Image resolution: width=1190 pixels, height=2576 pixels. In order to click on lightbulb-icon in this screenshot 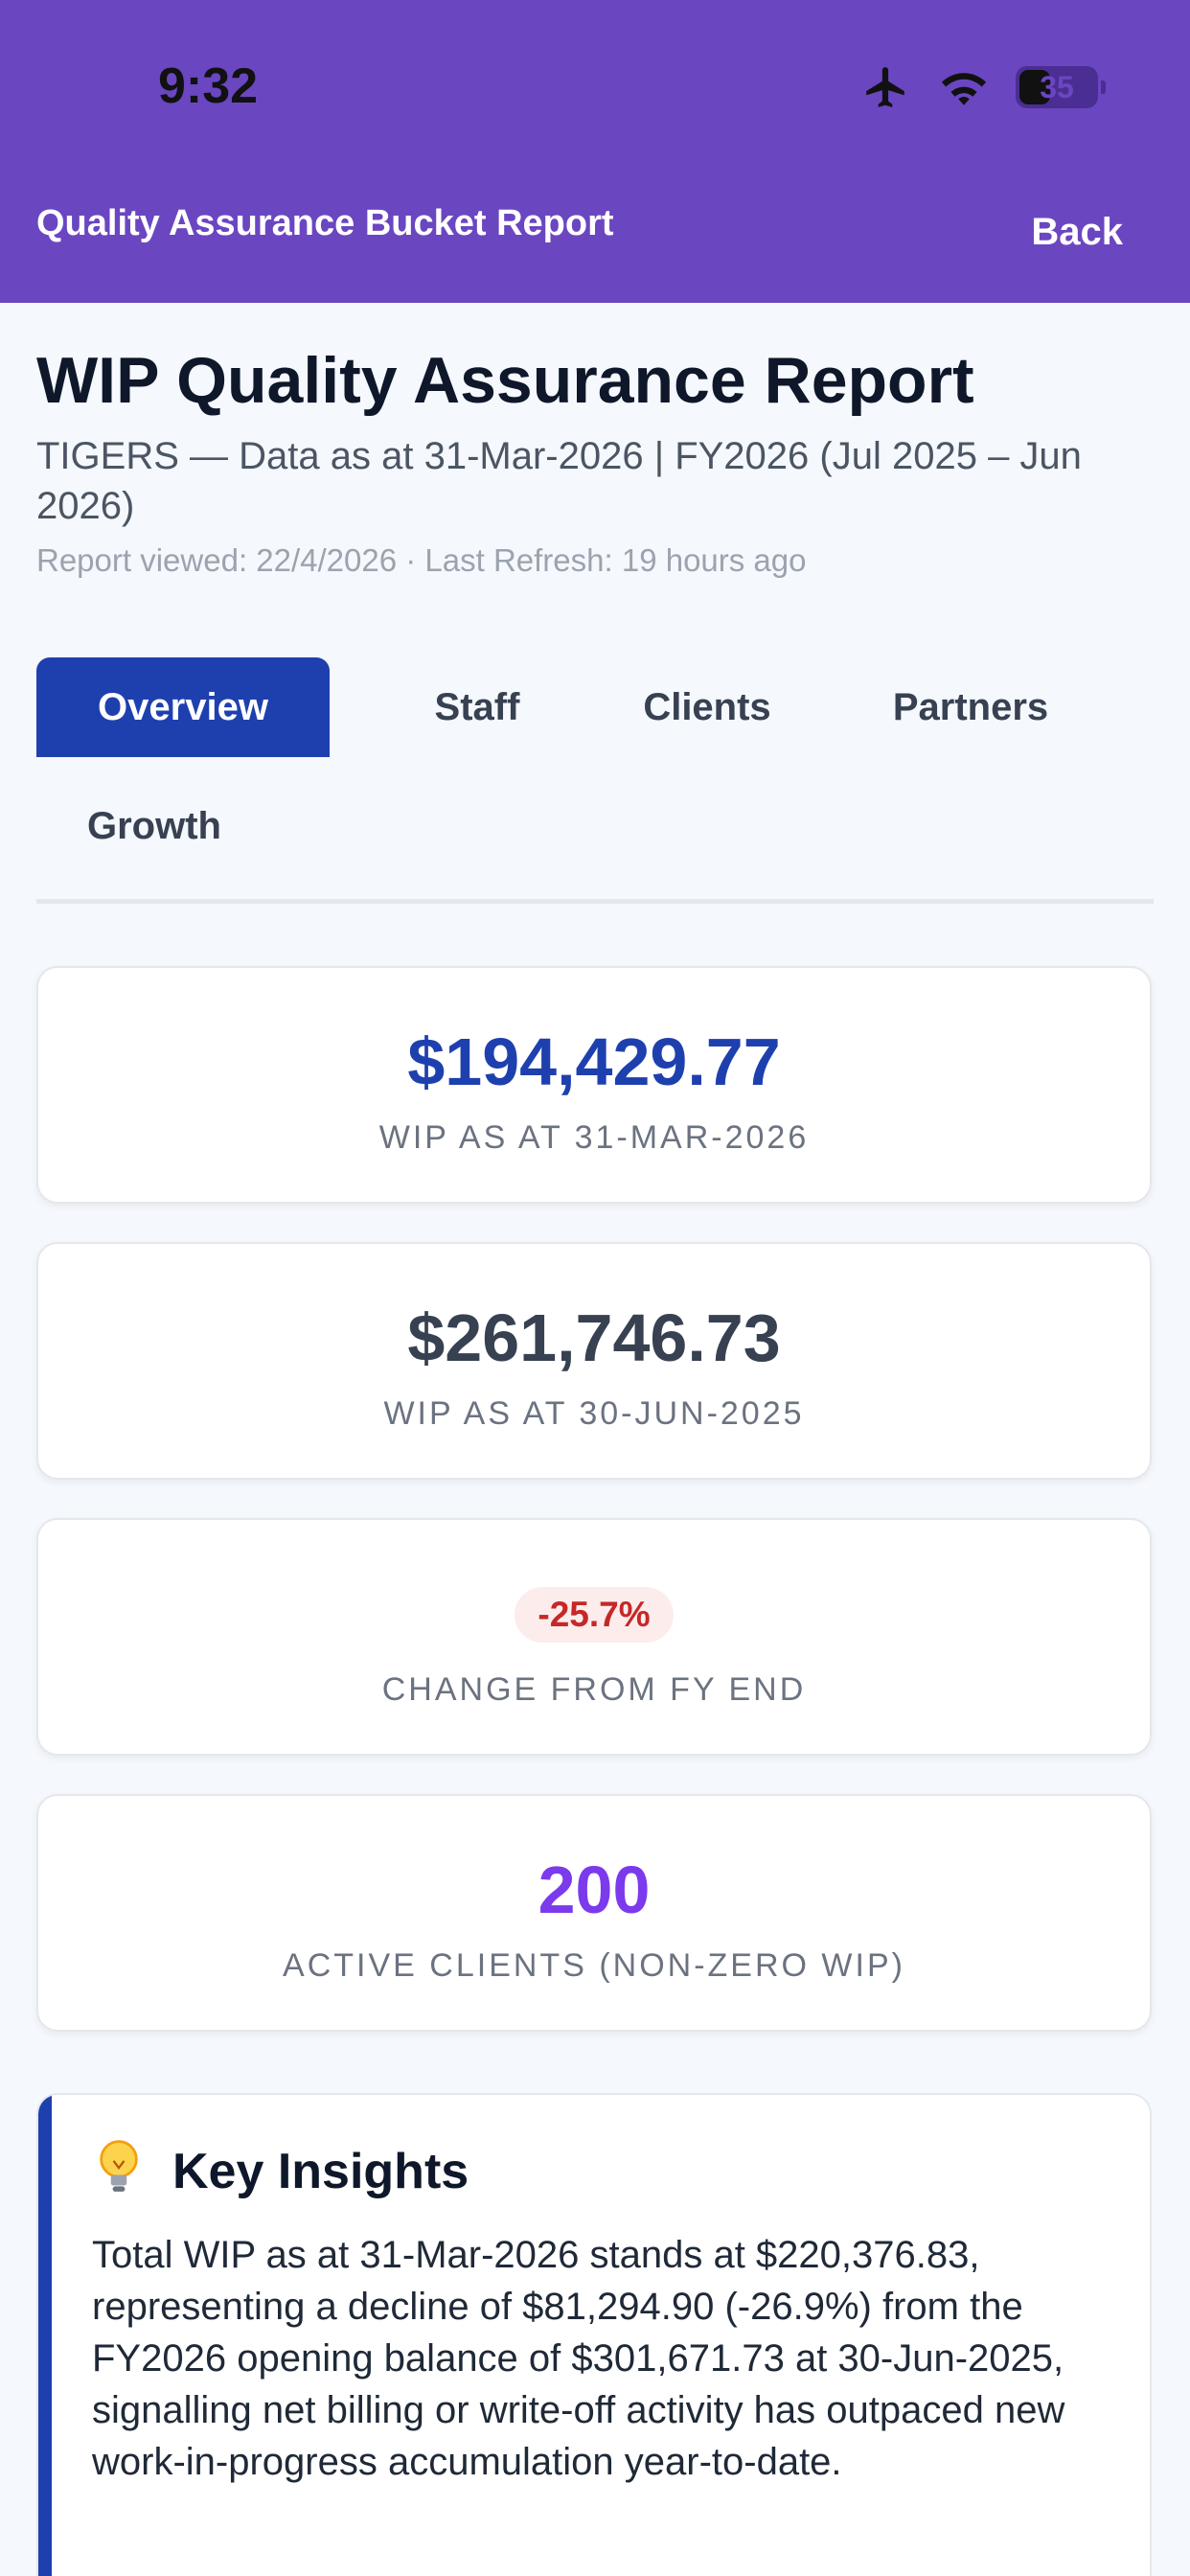, I will do `click(119, 2166)`.